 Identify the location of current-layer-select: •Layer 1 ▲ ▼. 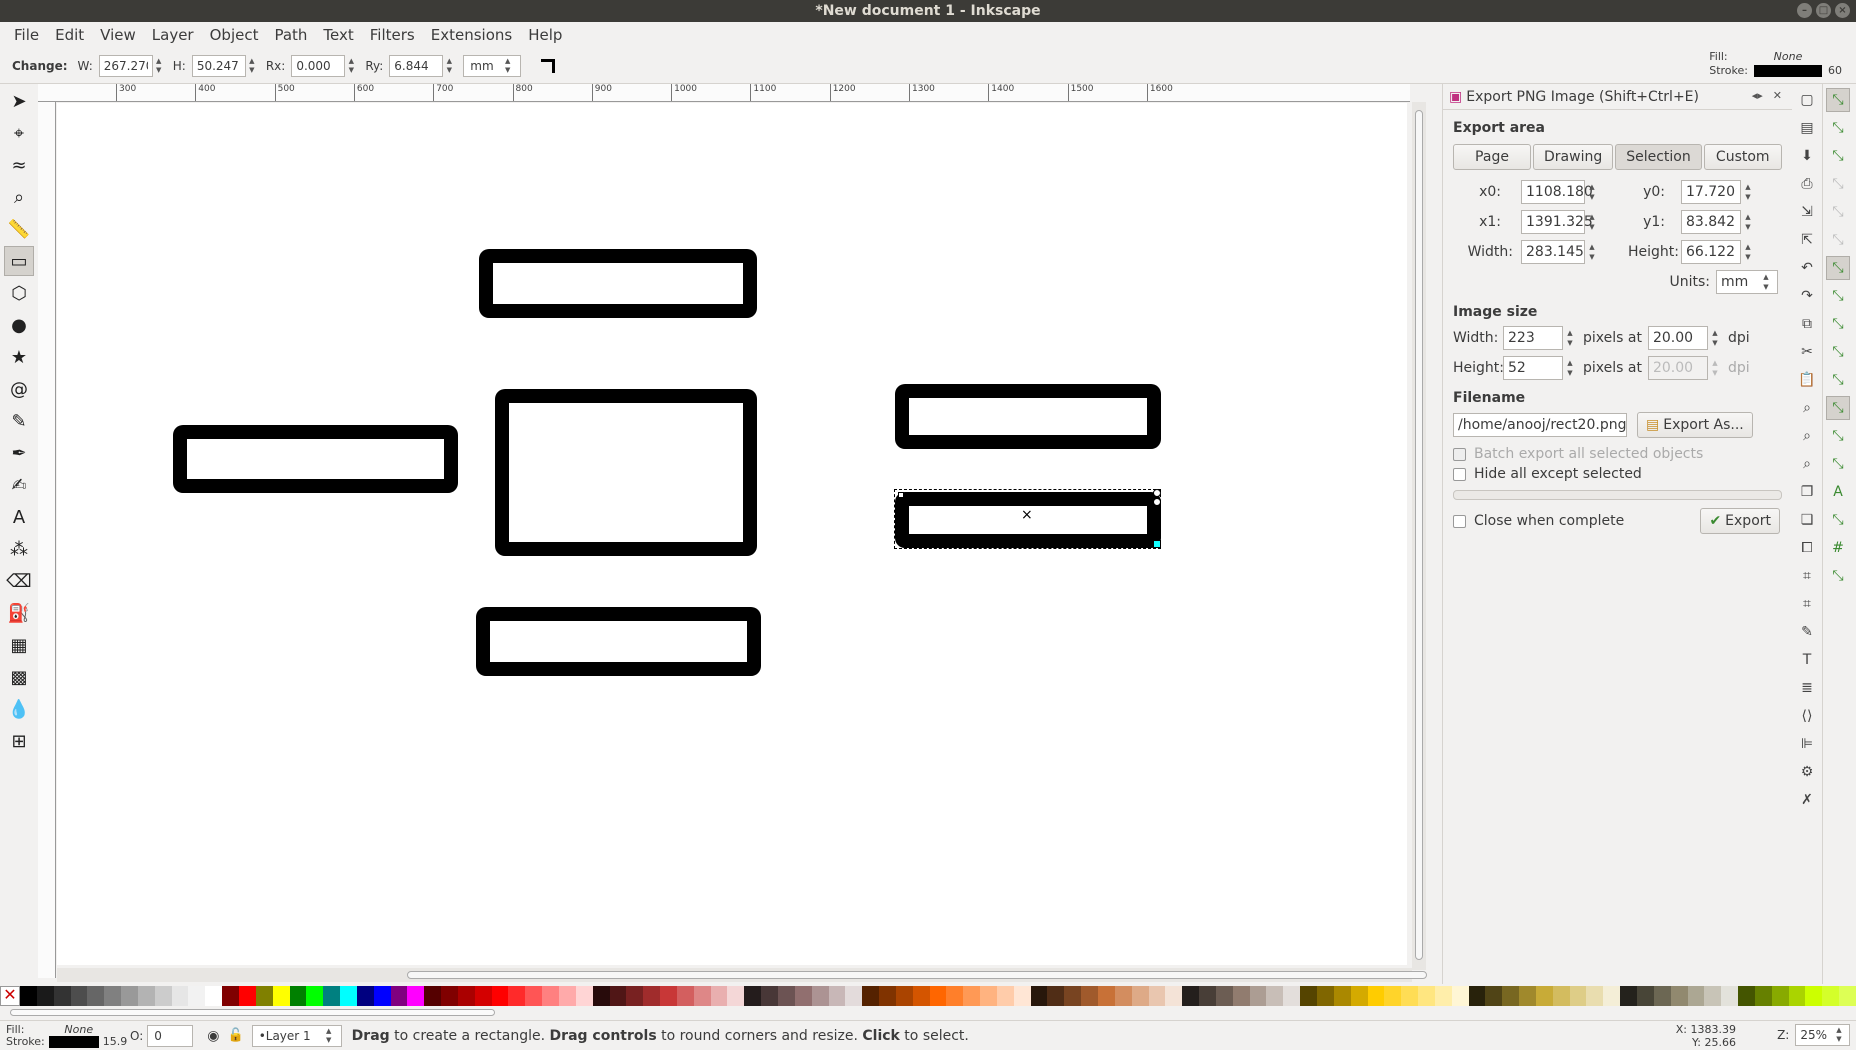
(296, 1035).